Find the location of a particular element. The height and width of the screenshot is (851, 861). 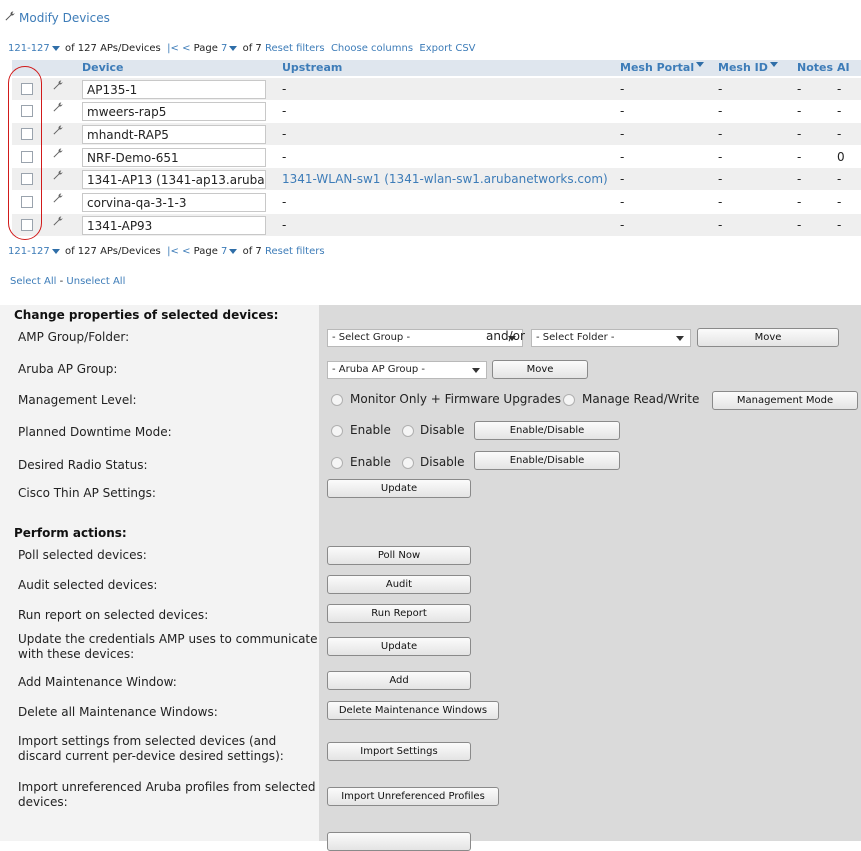

folder-select: - Select Folder - is located at coordinates (611, 338).